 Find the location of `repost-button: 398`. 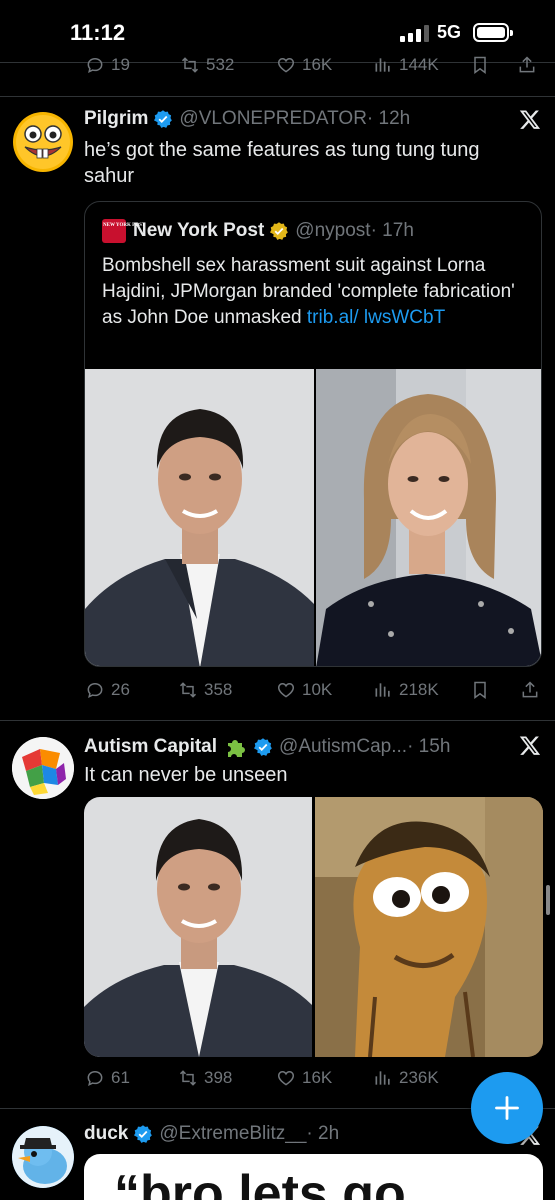

repost-button: 398 is located at coordinates (205, 1078).